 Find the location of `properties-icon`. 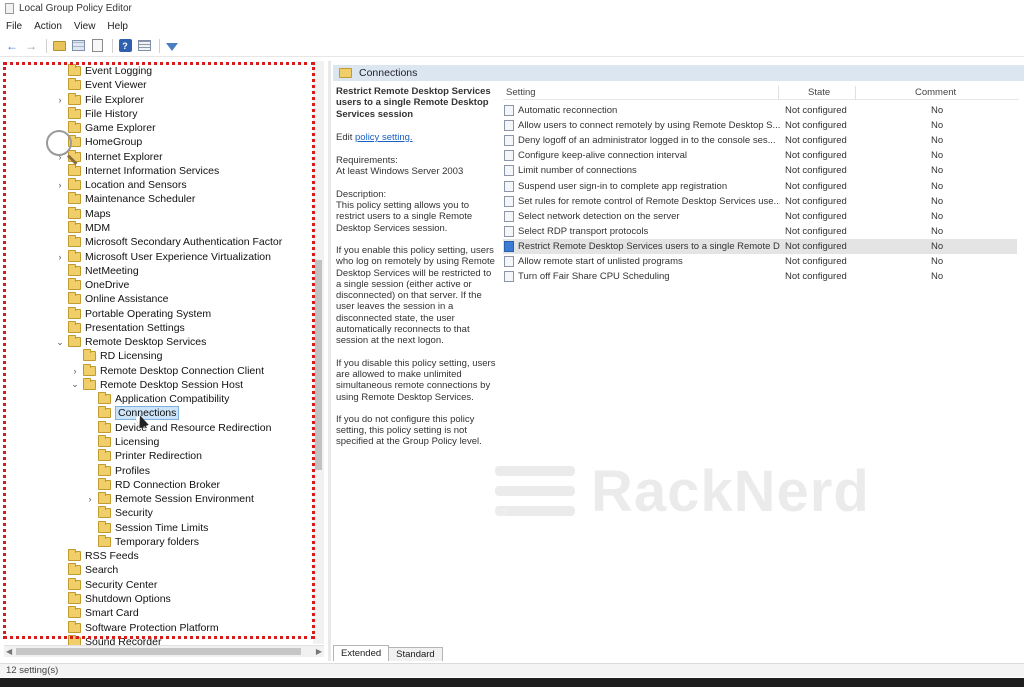

properties-icon is located at coordinates (144, 46).